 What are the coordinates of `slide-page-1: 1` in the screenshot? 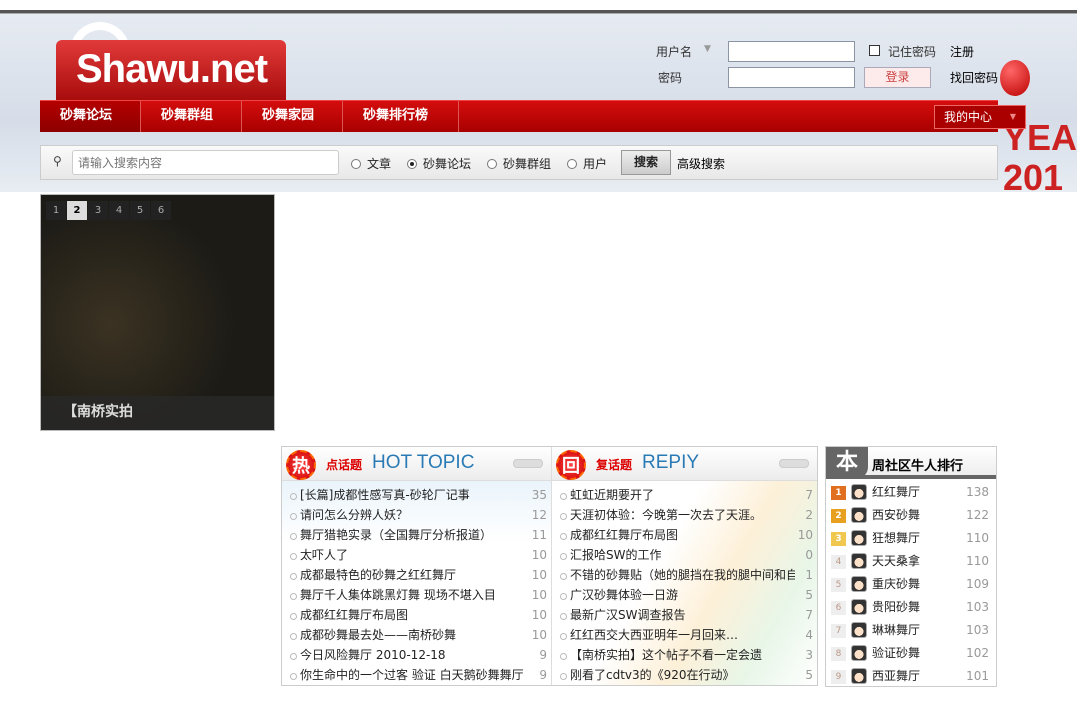 It's located at (56, 210).